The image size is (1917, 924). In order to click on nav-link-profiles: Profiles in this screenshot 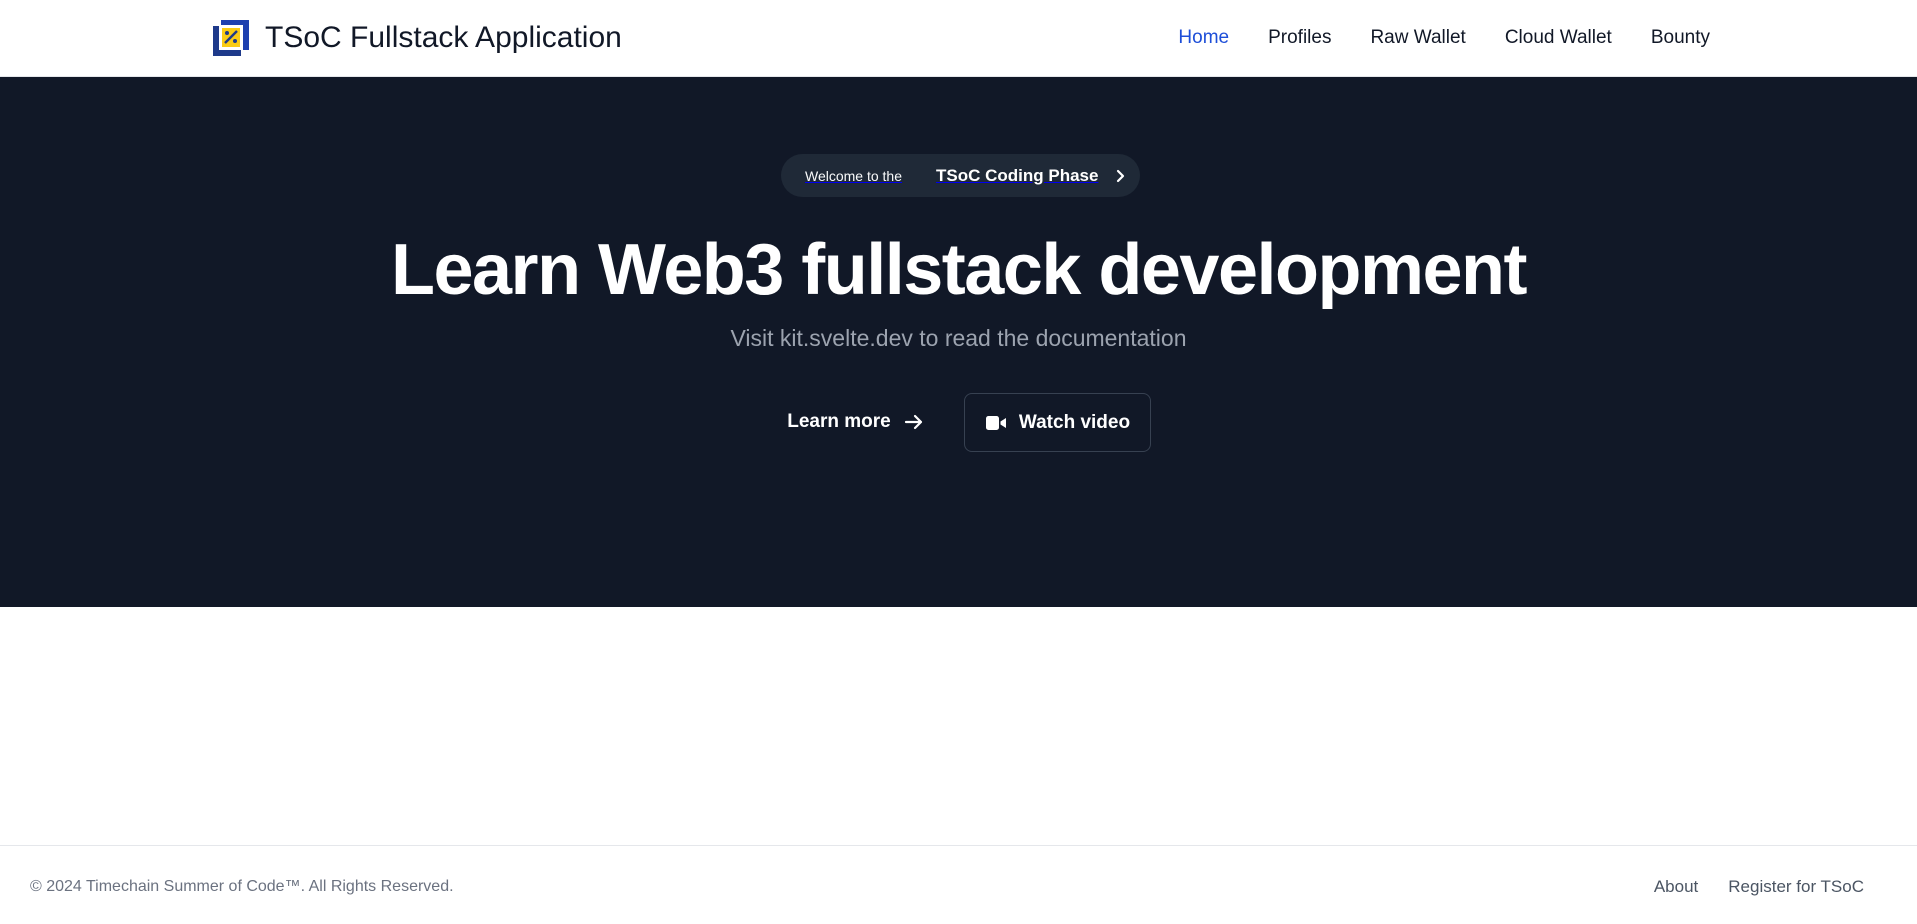, I will do `click(1299, 37)`.